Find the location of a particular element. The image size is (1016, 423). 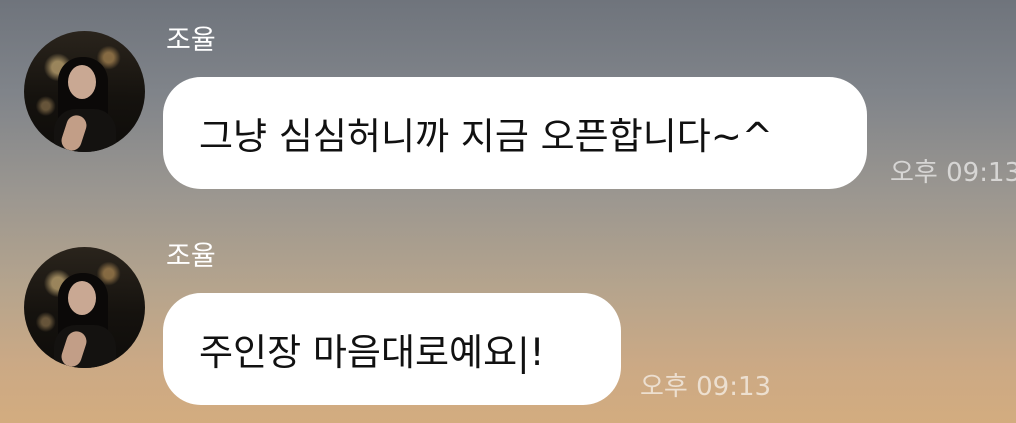

message-bubble: 주인장 마음대로예요|! is located at coordinates (392, 349).